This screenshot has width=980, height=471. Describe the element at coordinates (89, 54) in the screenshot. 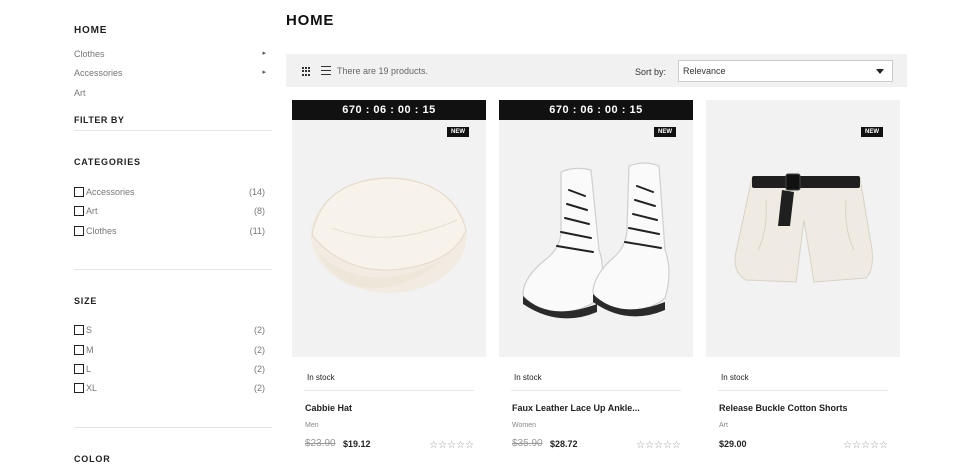

I see `sidebar-item-label: Clothes` at that location.